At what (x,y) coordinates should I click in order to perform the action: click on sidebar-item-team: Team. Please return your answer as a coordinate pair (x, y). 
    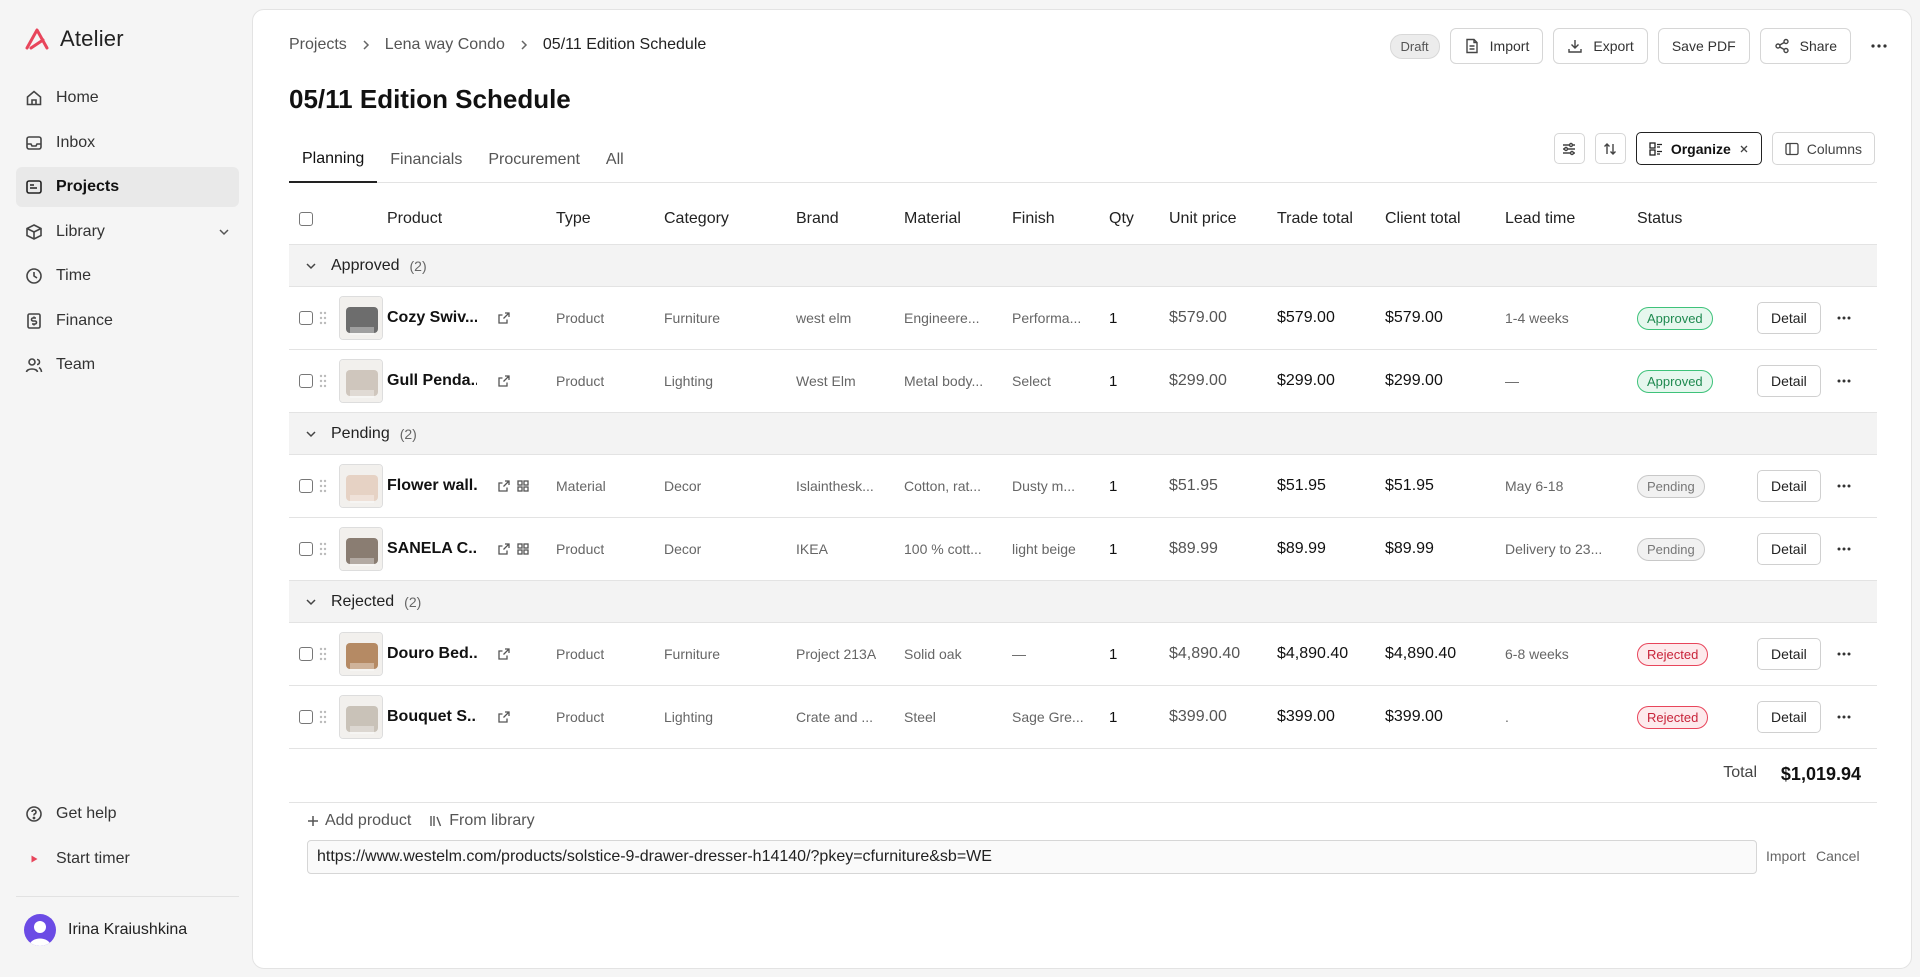
    Looking at the image, I should click on (127, 365).